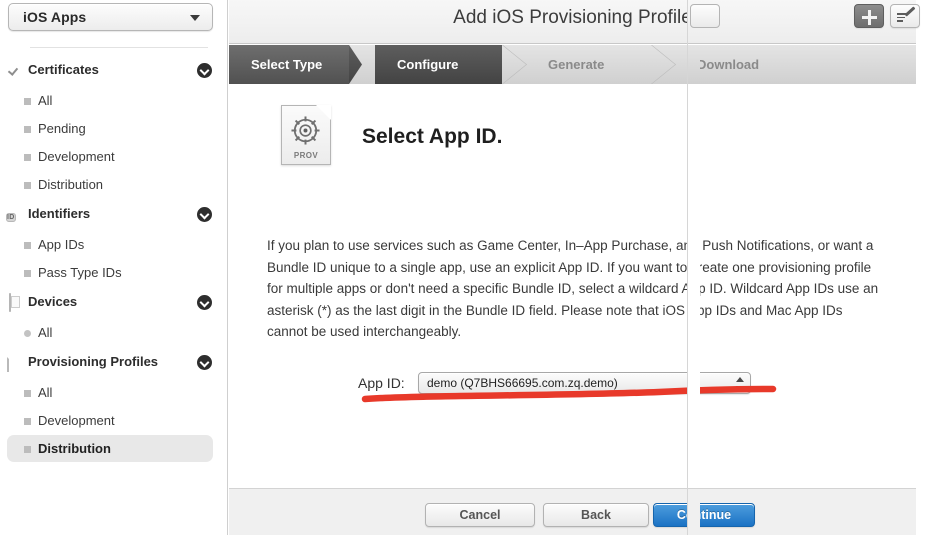 The width and height of the screenshot is (928, 535). Describe the element at coordinates (62, 128) in the screenshot. I see `sidebar-item-label: Pending` at that location.